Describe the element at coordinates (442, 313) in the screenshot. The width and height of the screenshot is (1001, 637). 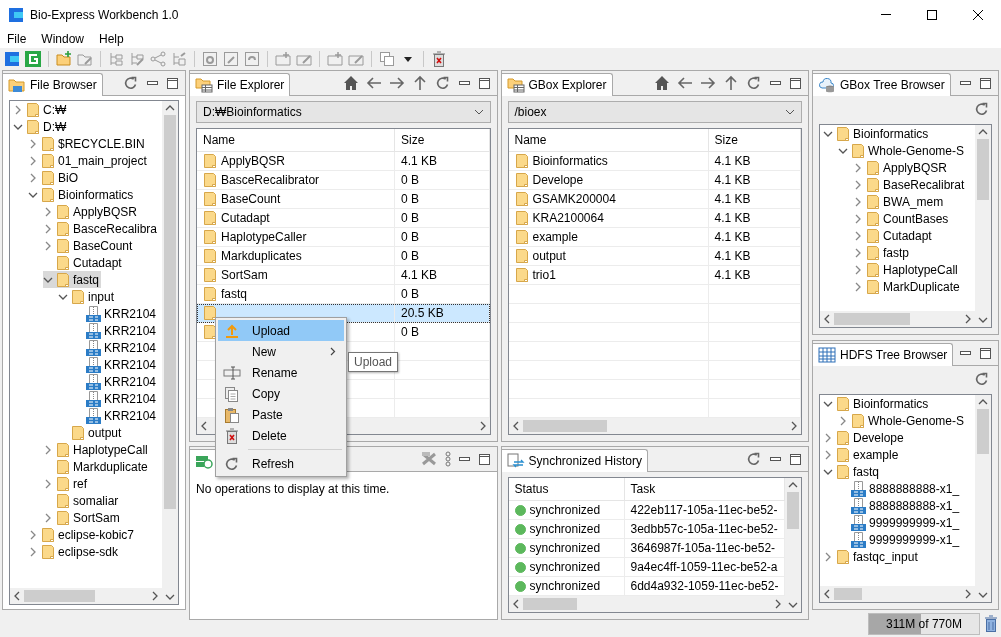
I see `table-cell: 20.5 KB` at that location.